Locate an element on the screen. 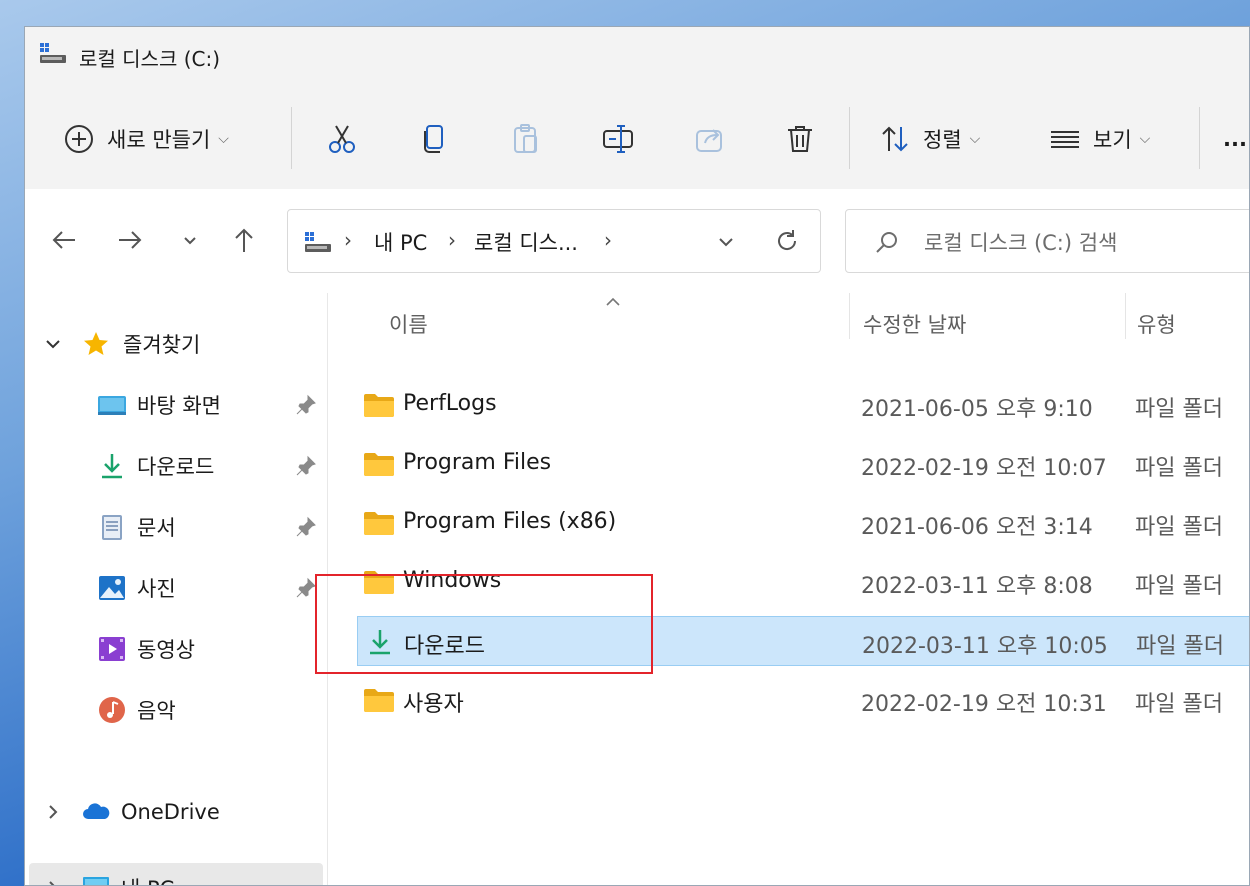 This screenshot has height=886, width=1250. file-name: PerfLogs is located at coordinates (450, 403).